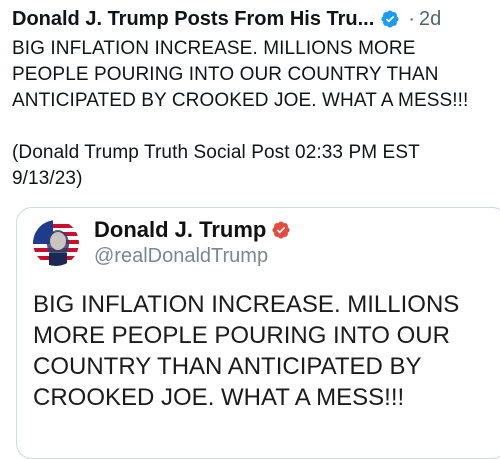  Describe the element at coordinates (180, 229) in the screenshot. I see `quoted-author-label: Donald J. Trump` at that location.